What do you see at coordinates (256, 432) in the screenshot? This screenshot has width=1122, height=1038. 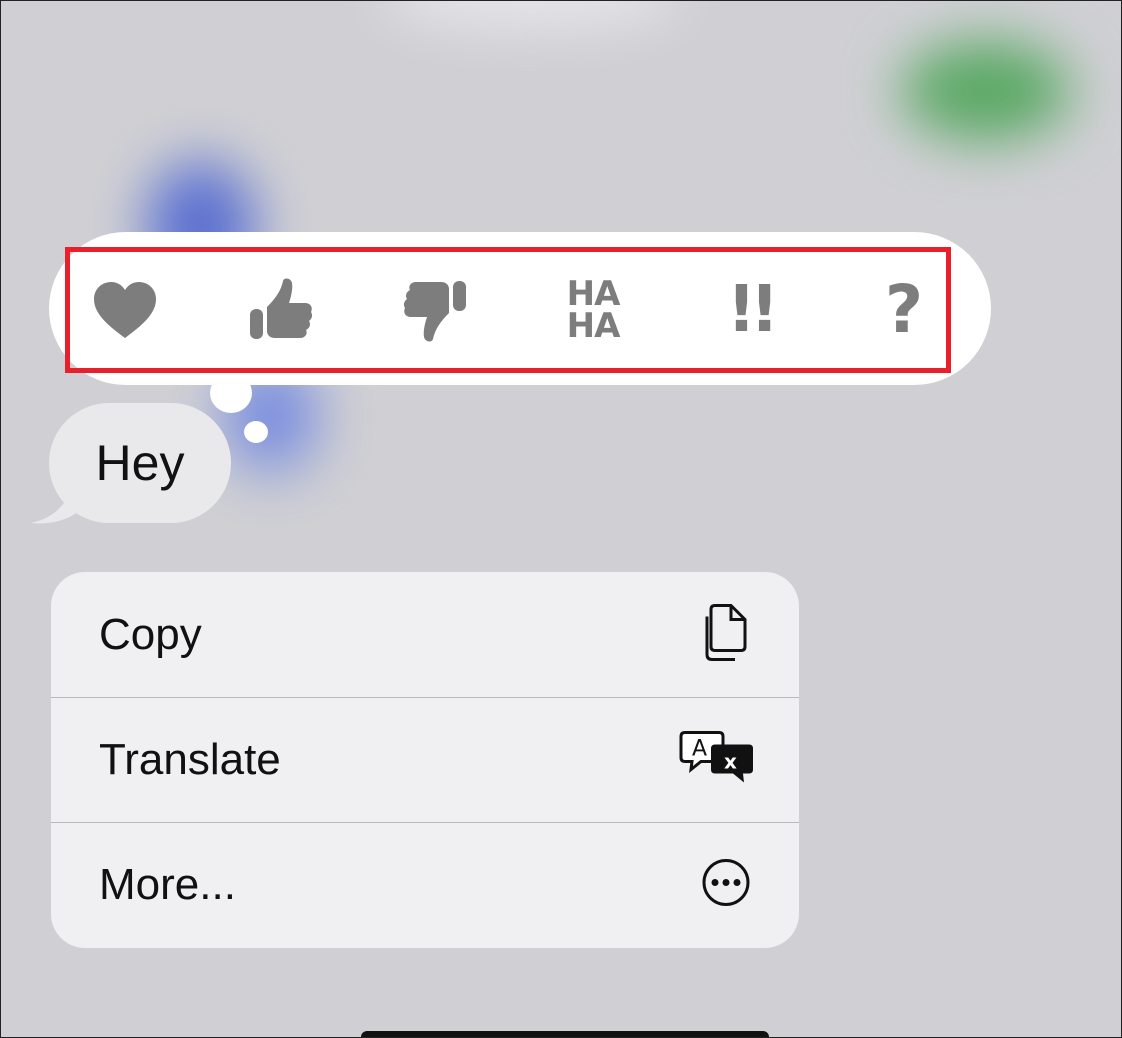 I see `tapback-tail-small` at bounding box center [256, 432].